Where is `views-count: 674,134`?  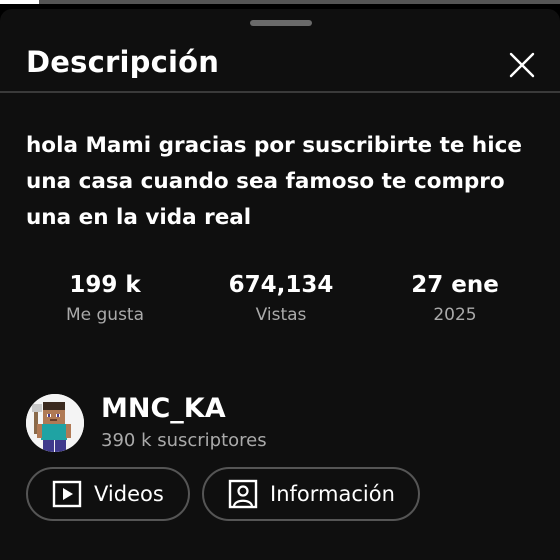 views-count: 674,134 is located at coordinates (281, 285).